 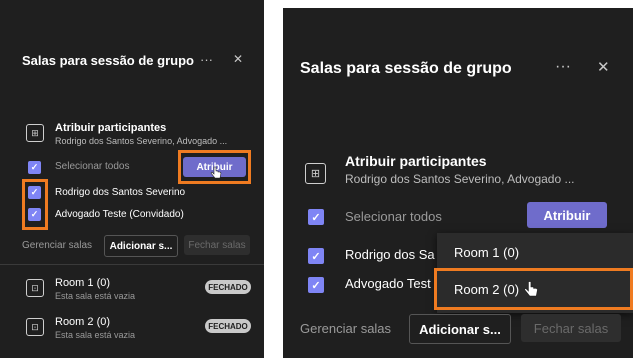 I want to click on participant-name: Advogado Test, so click(x=388, y=283).